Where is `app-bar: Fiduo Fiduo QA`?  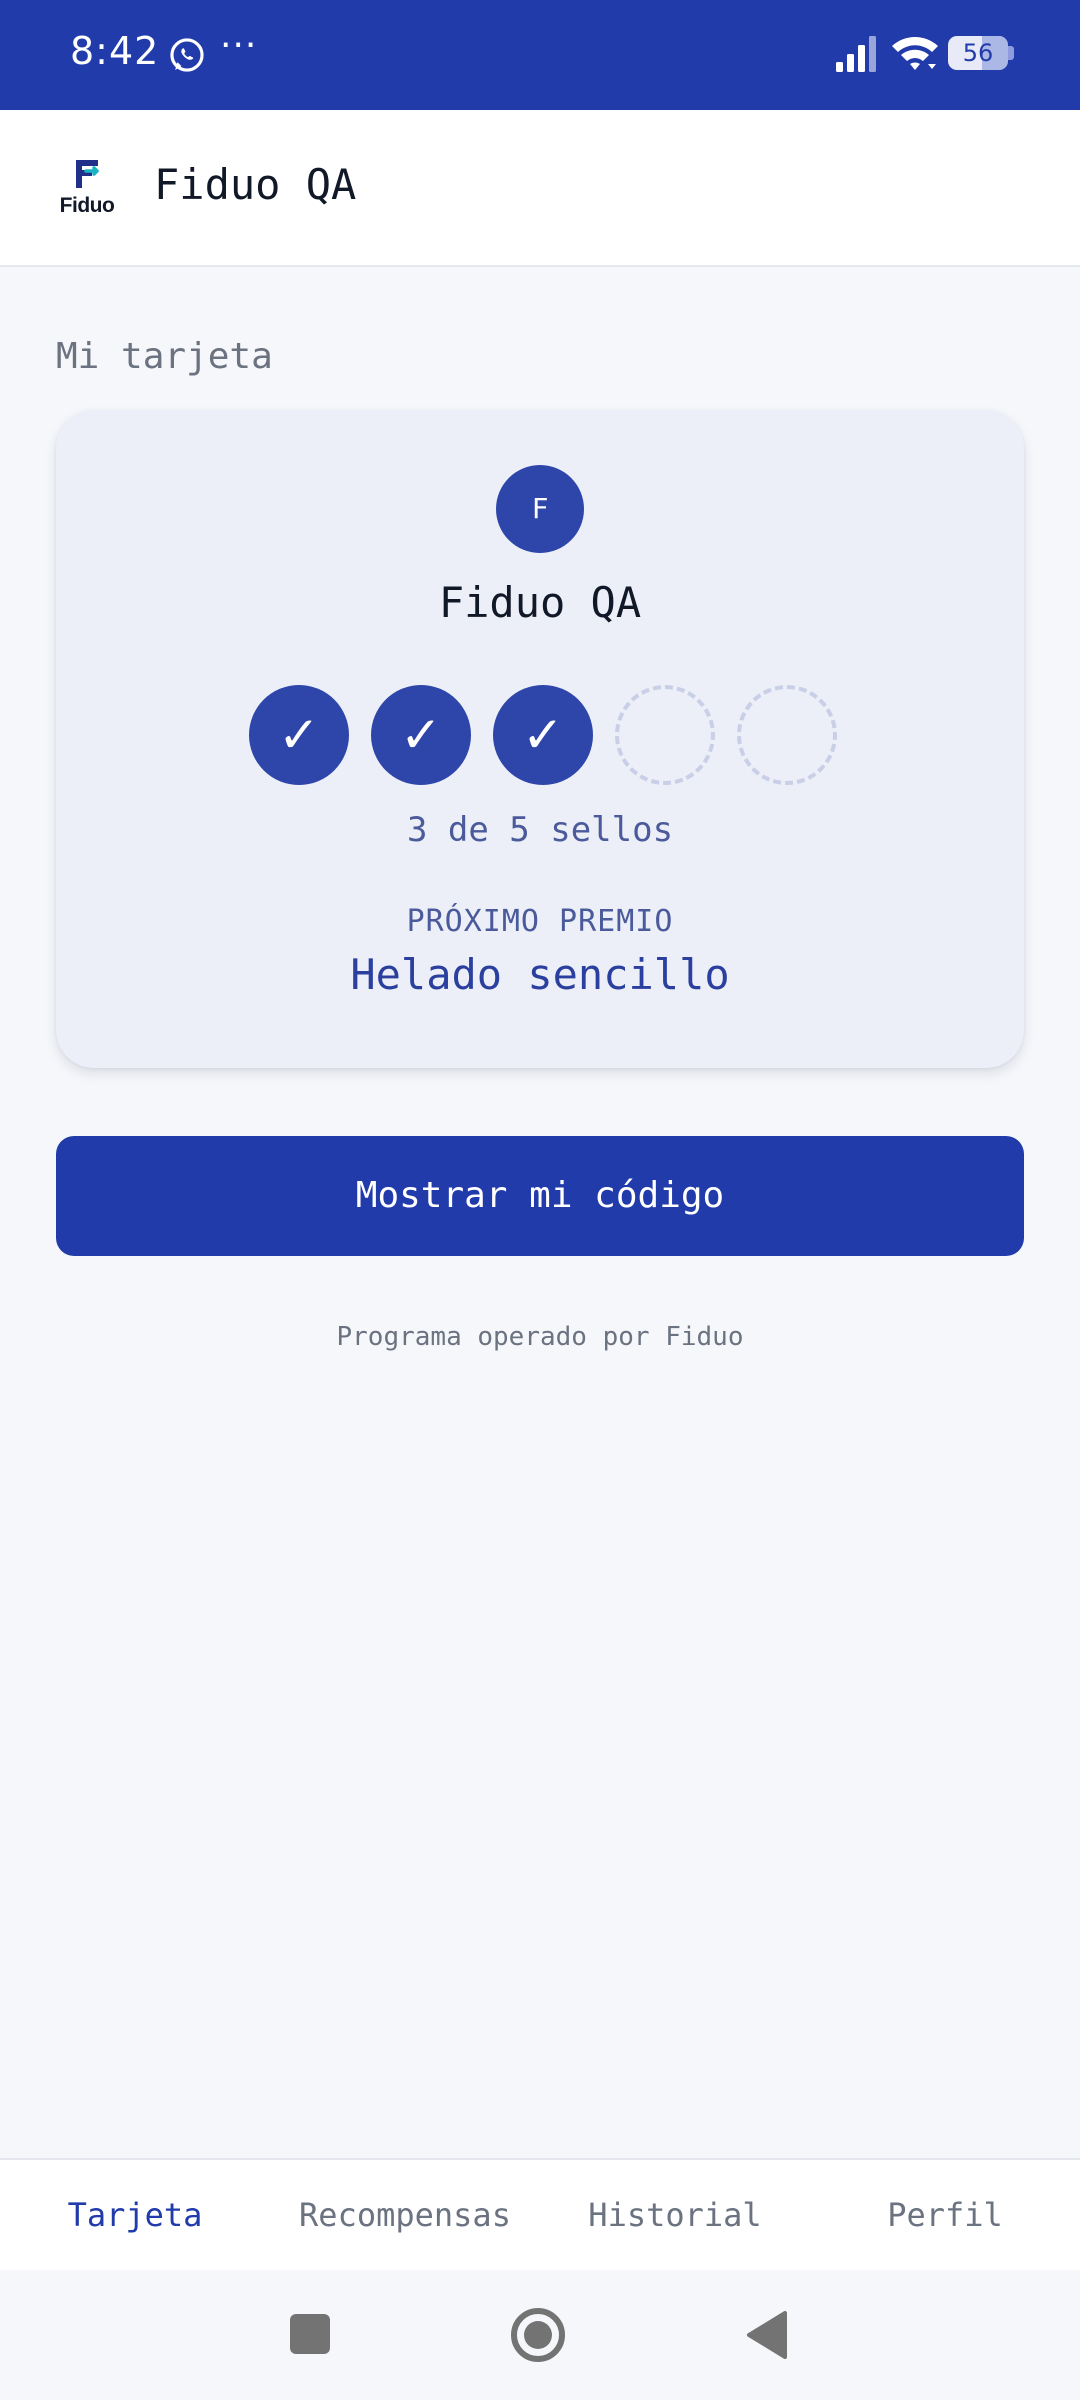
app-bar: Fiduo Fiduo QA is located at coordinates (540, 188).